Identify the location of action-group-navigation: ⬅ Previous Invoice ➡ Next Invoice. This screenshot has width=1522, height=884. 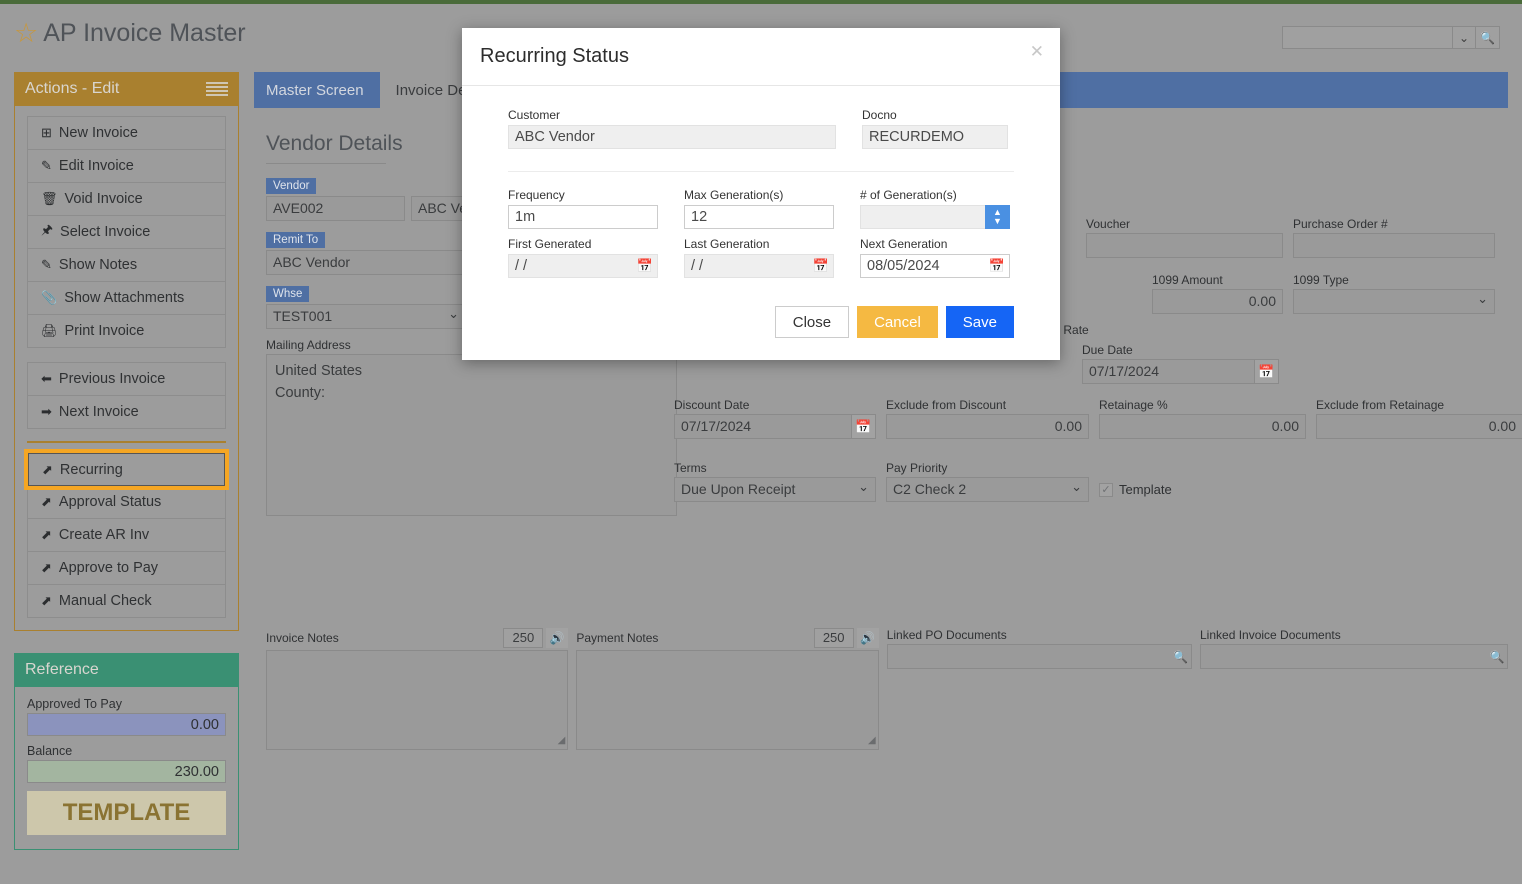
(126, 395).